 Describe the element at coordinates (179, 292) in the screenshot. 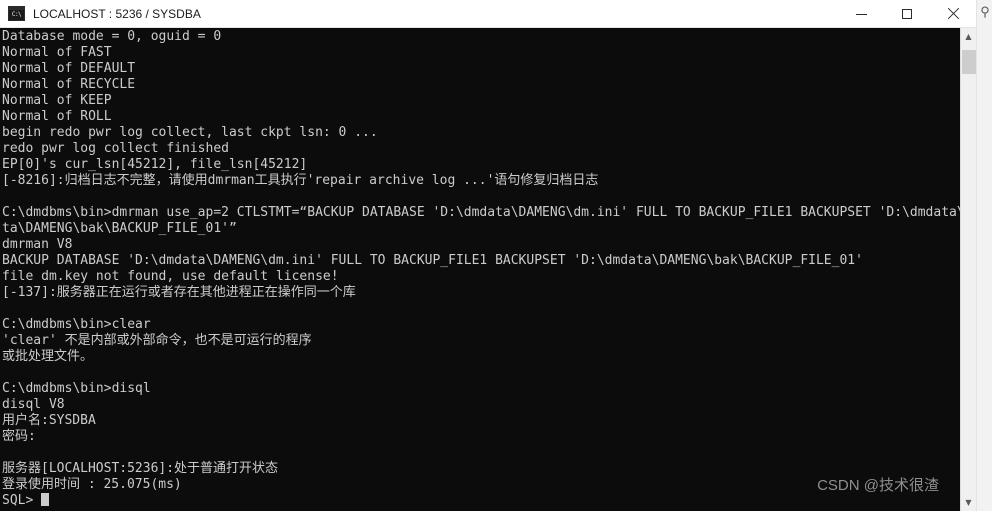

I see `console-line: [-137]:服务器正在运行或者存在其他进程正在操作同一个库` at that location.